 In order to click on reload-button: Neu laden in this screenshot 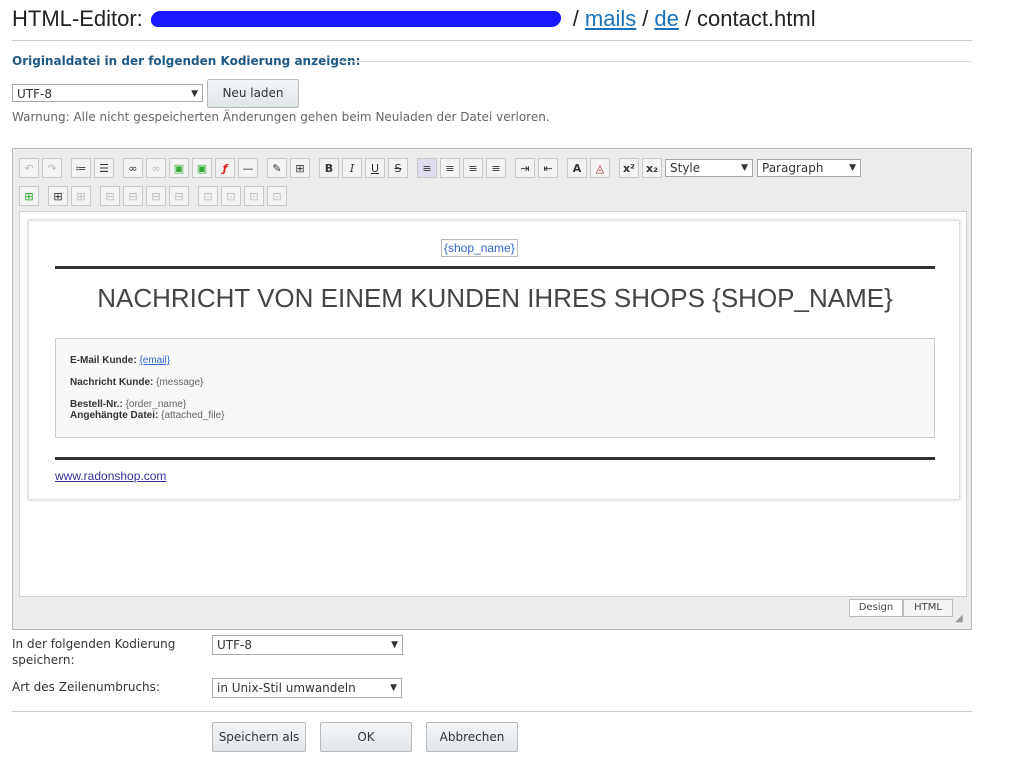, I will do `click(253, 93)`.